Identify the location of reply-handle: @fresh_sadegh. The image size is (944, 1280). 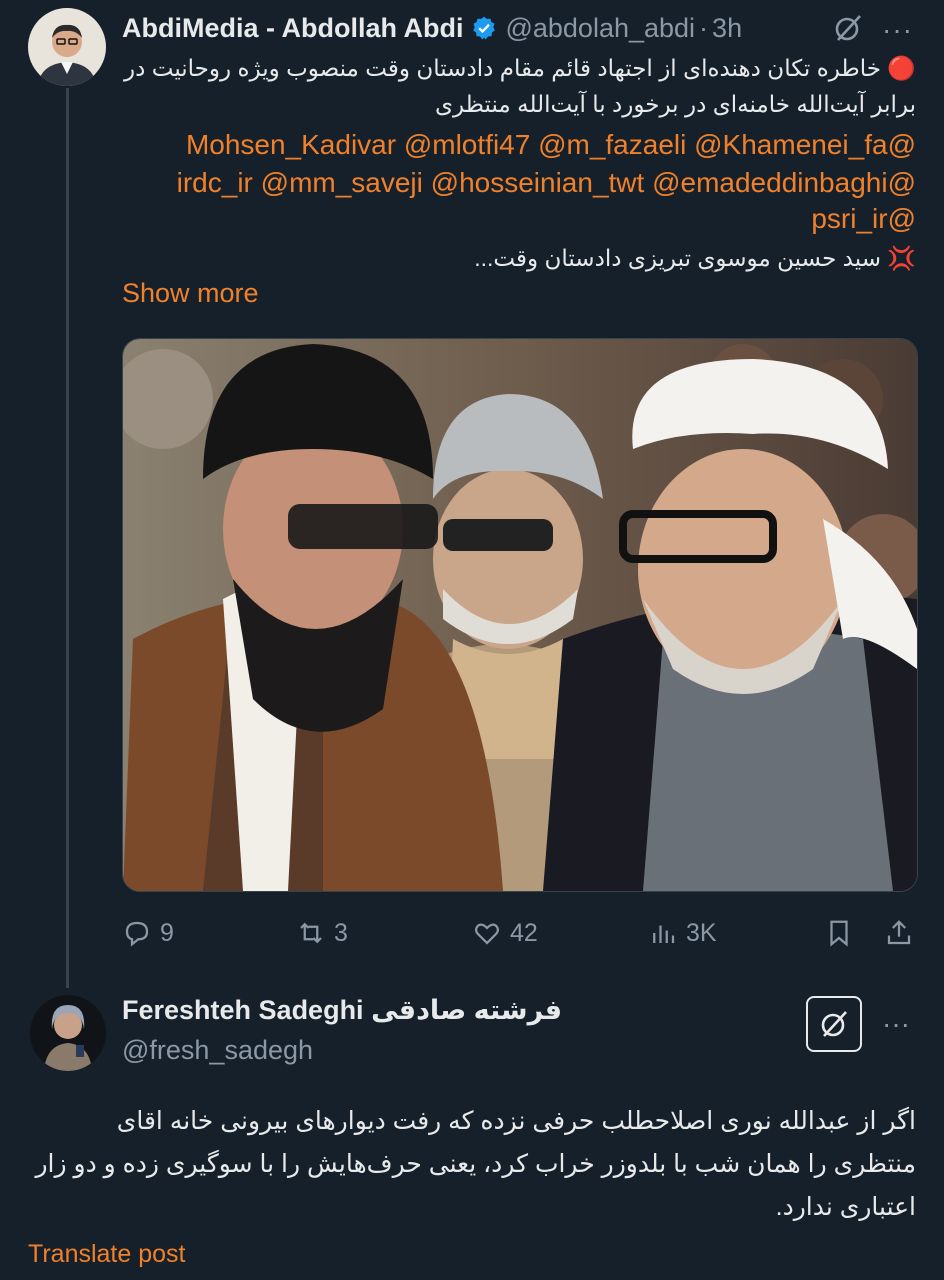
(217, 1050).